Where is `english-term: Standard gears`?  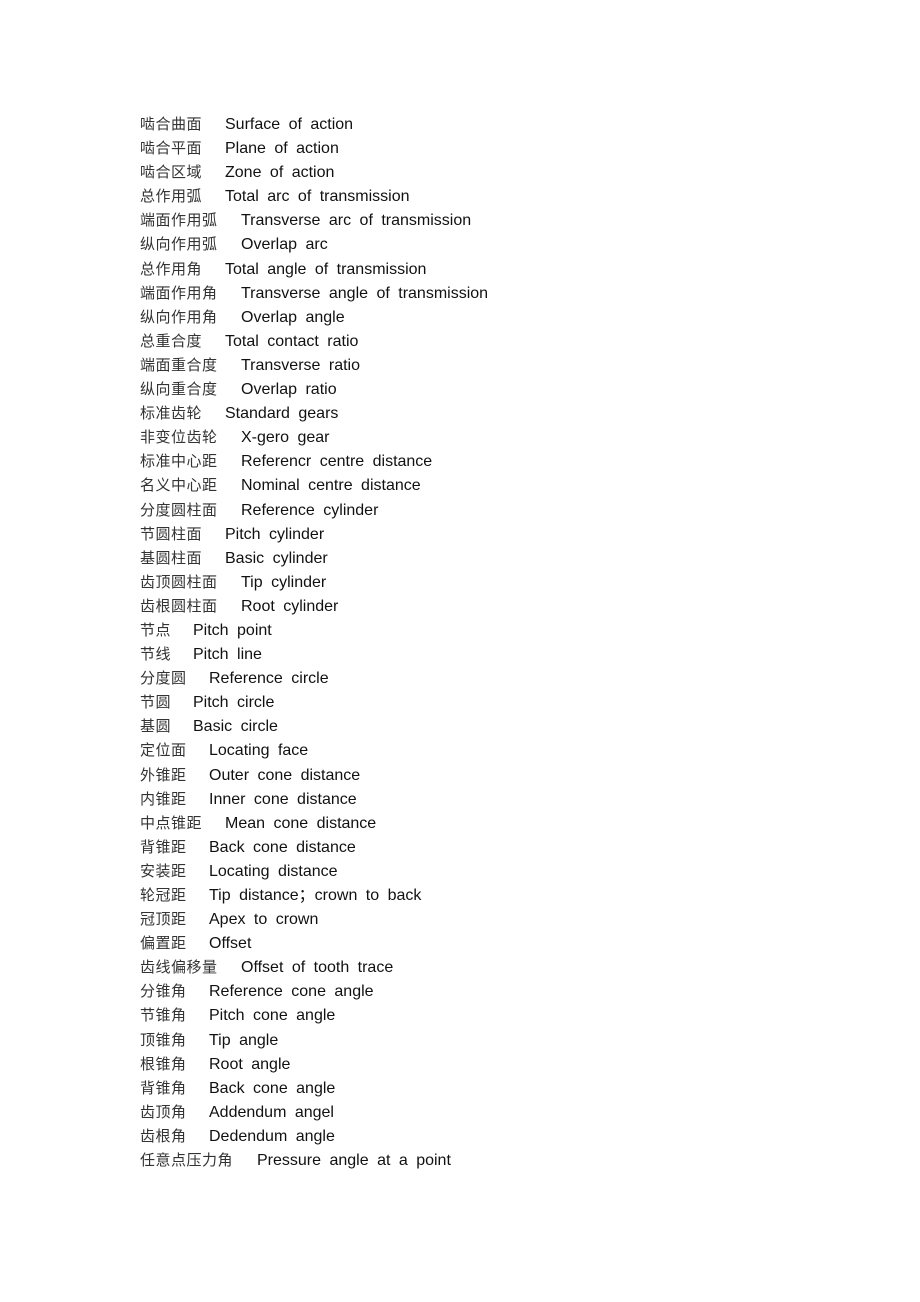 english-term: Standard gears is located at coordinates (282, 414).